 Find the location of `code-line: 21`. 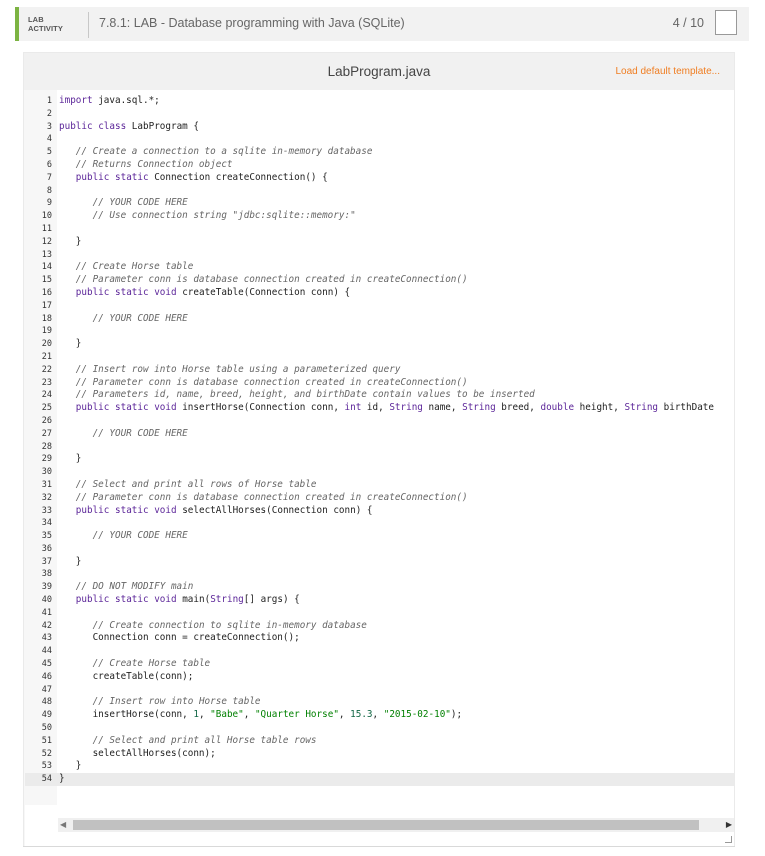

code-line: 21 is located at coordinates (379, 357).